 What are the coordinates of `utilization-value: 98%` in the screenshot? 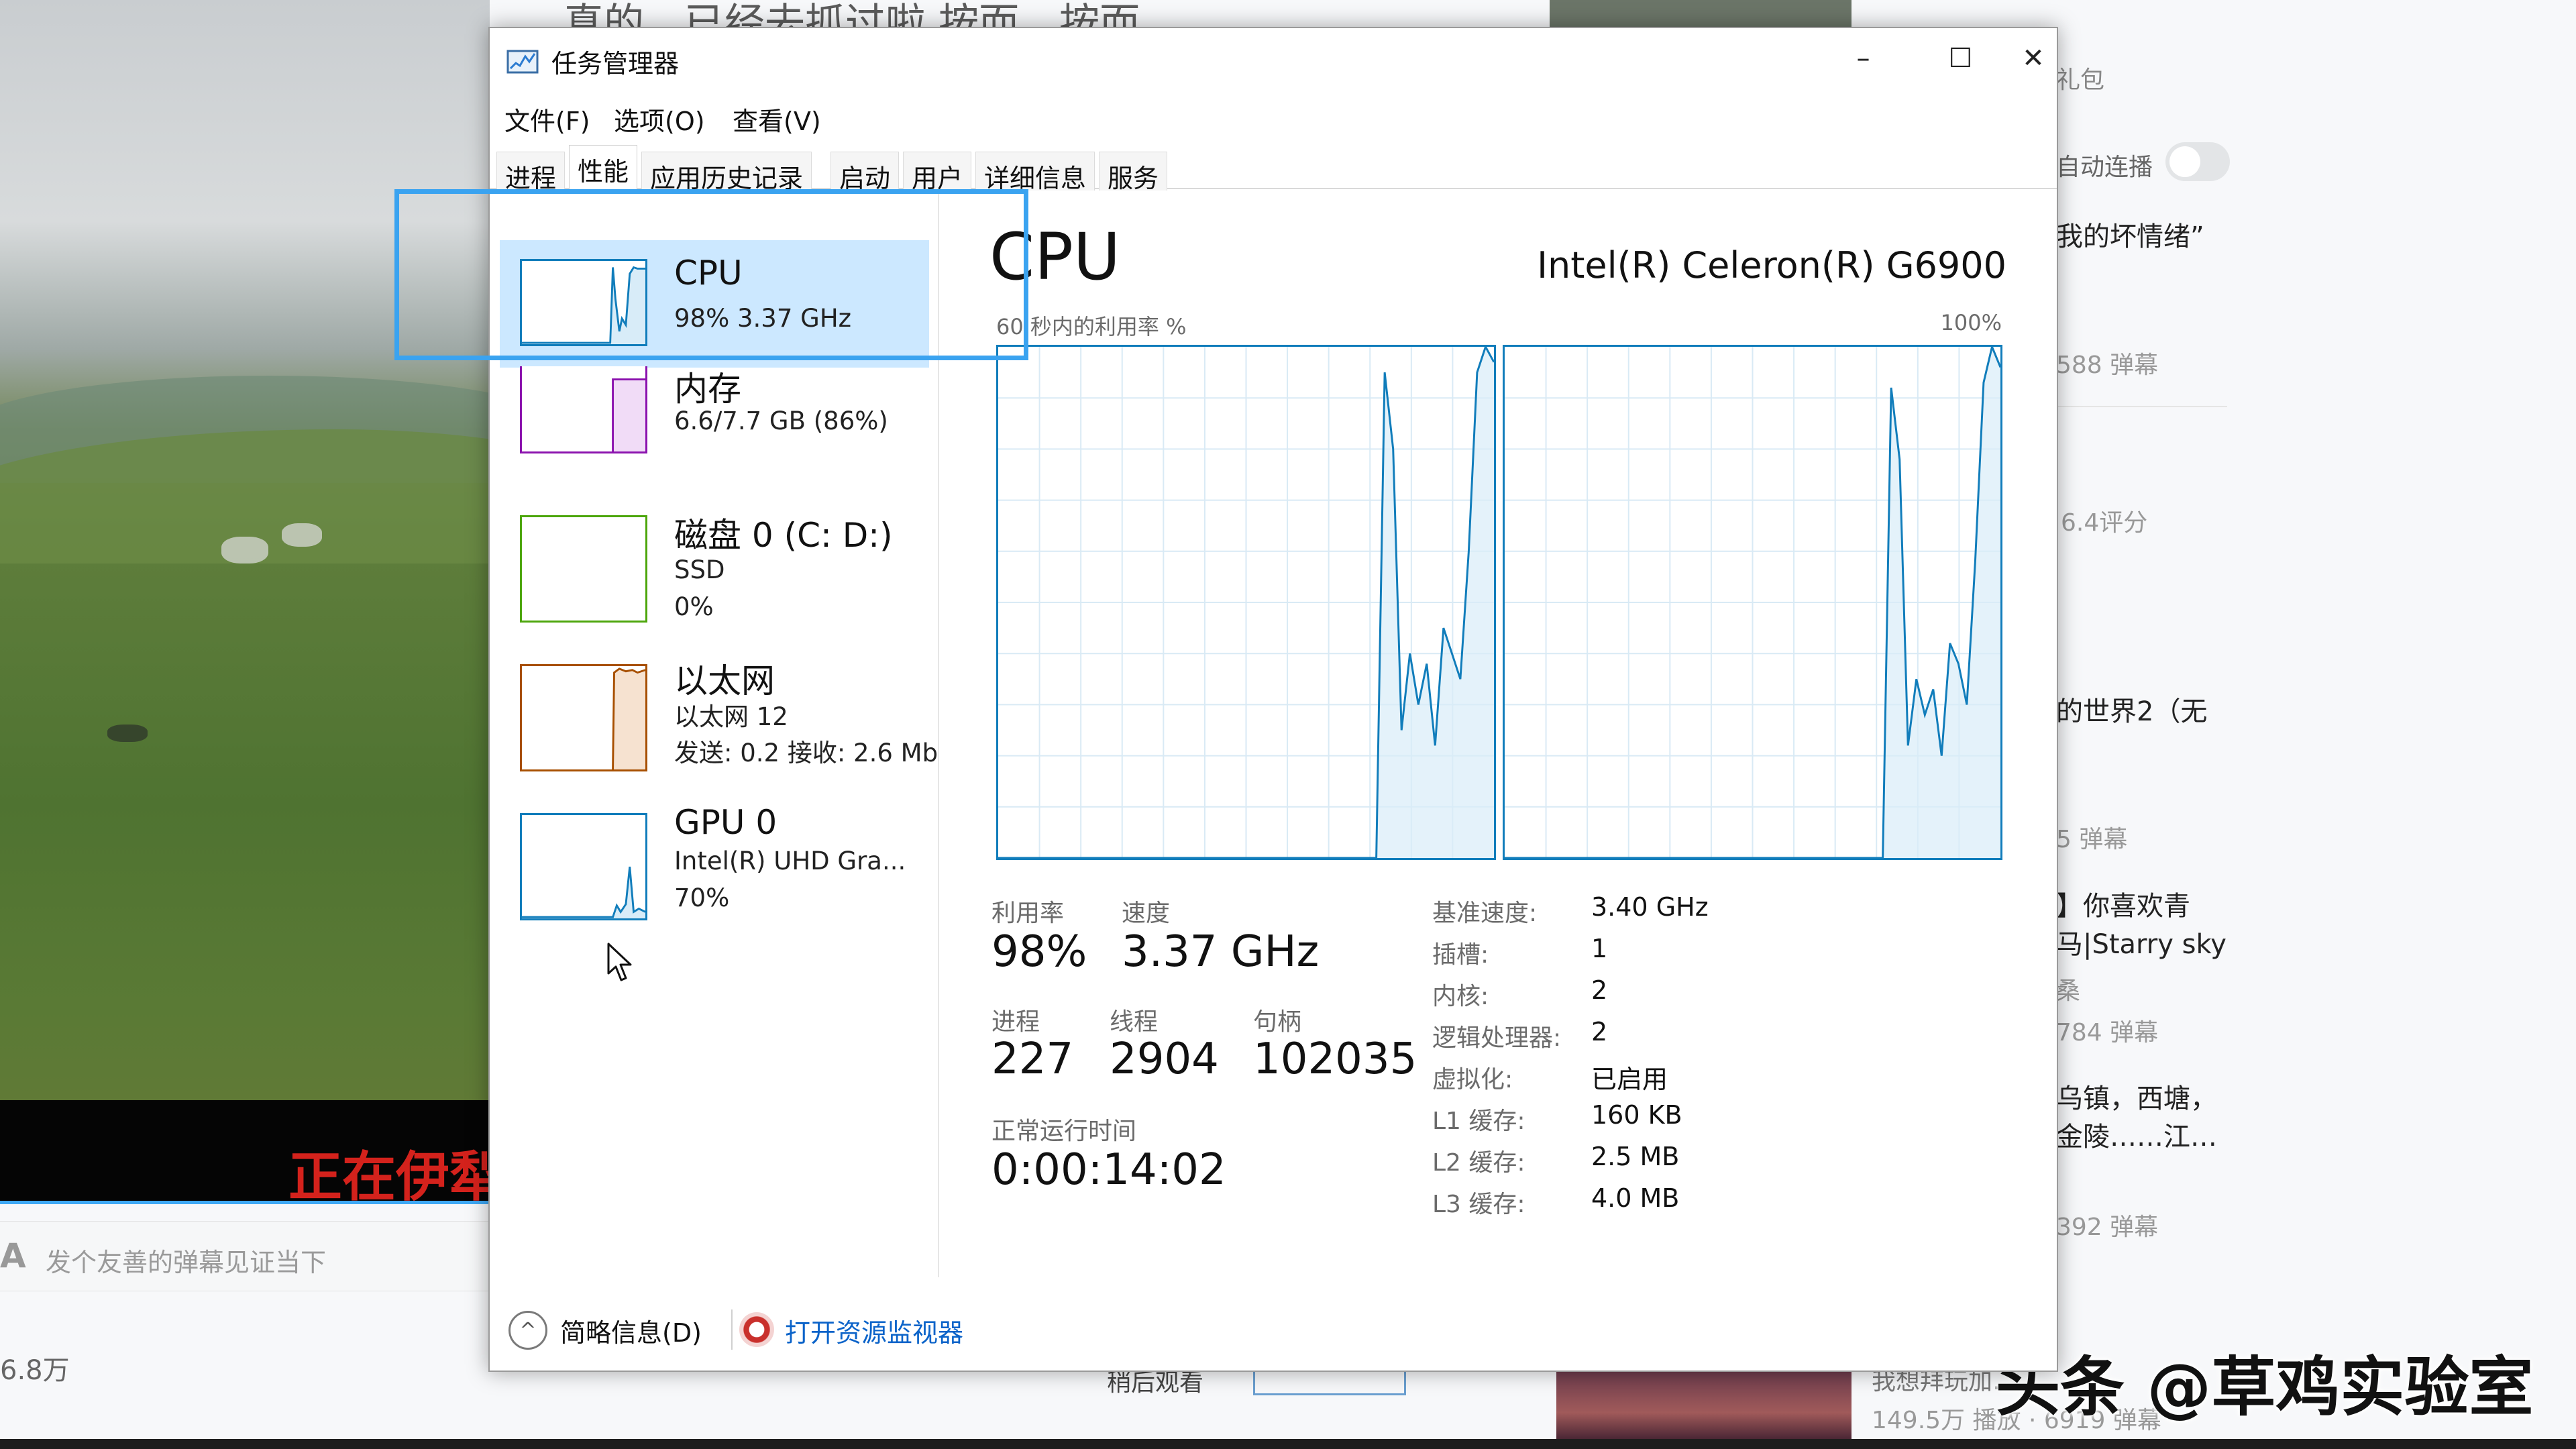 It's located at (1039, 952).